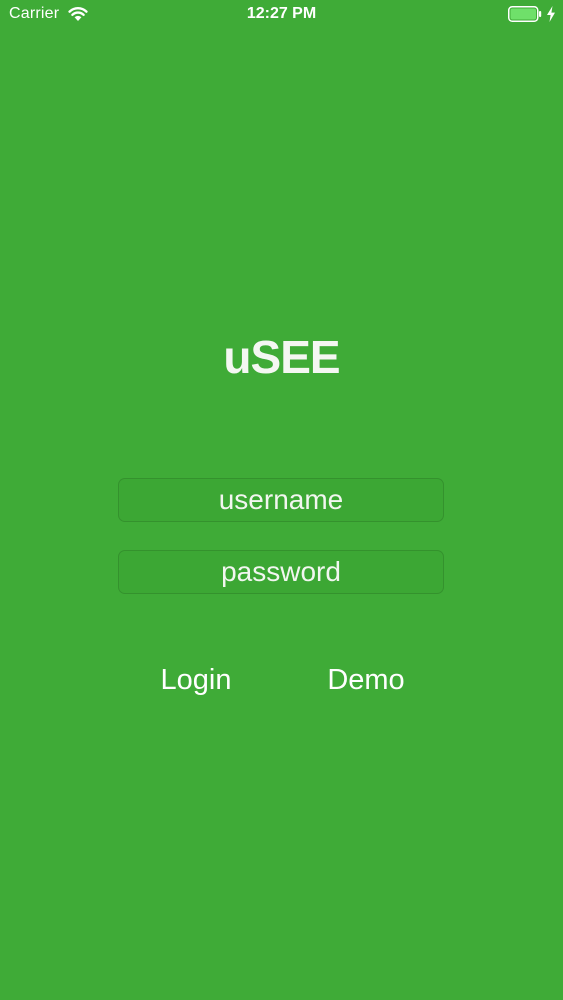 Image resolution: width=563 pixels, height=1000 pixels. I want to click on username-field-container, so click(281, 500).